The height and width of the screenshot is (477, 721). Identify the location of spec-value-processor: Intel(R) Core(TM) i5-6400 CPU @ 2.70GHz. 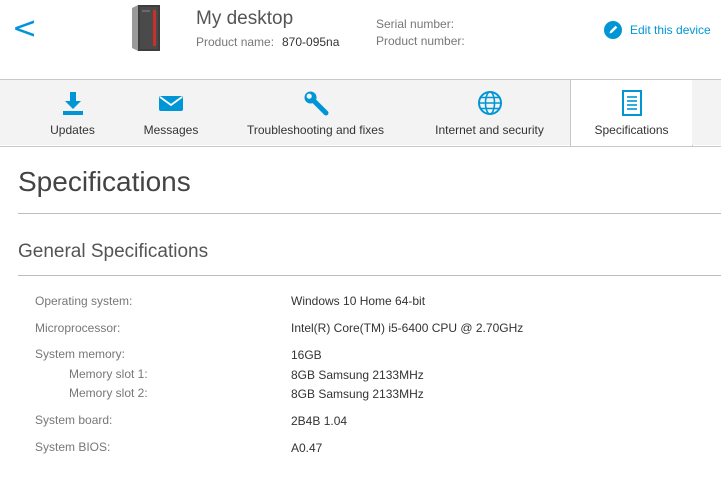
(407, 328).